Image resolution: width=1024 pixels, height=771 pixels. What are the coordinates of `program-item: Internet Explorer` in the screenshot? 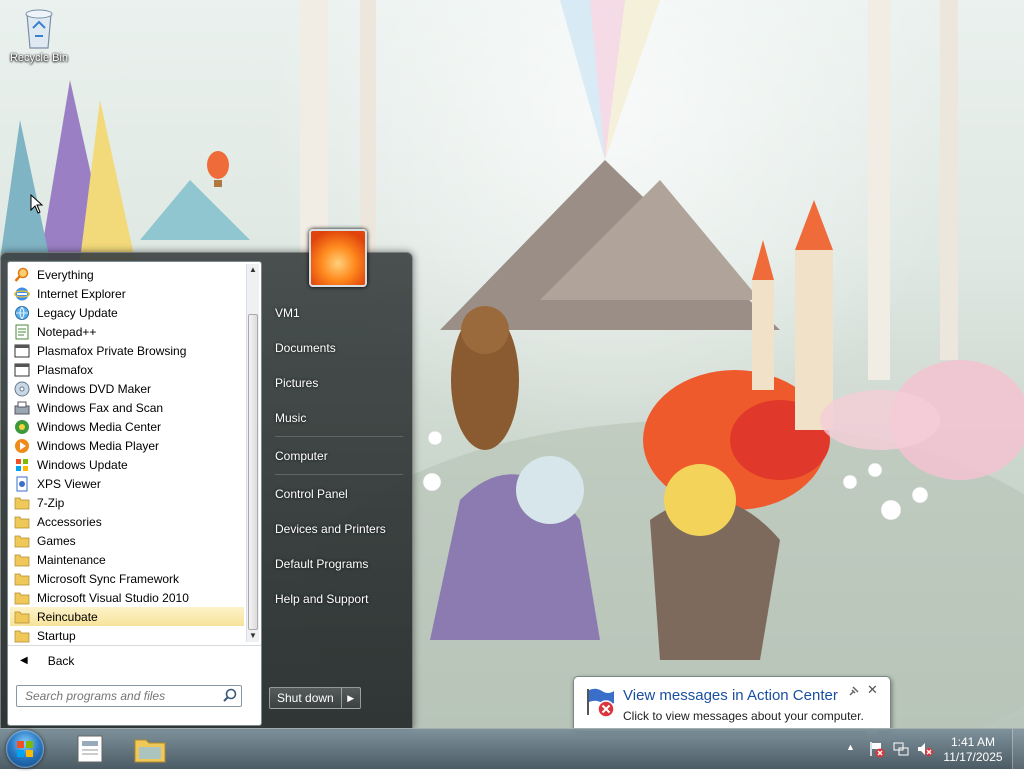 It's located at (127, 293).